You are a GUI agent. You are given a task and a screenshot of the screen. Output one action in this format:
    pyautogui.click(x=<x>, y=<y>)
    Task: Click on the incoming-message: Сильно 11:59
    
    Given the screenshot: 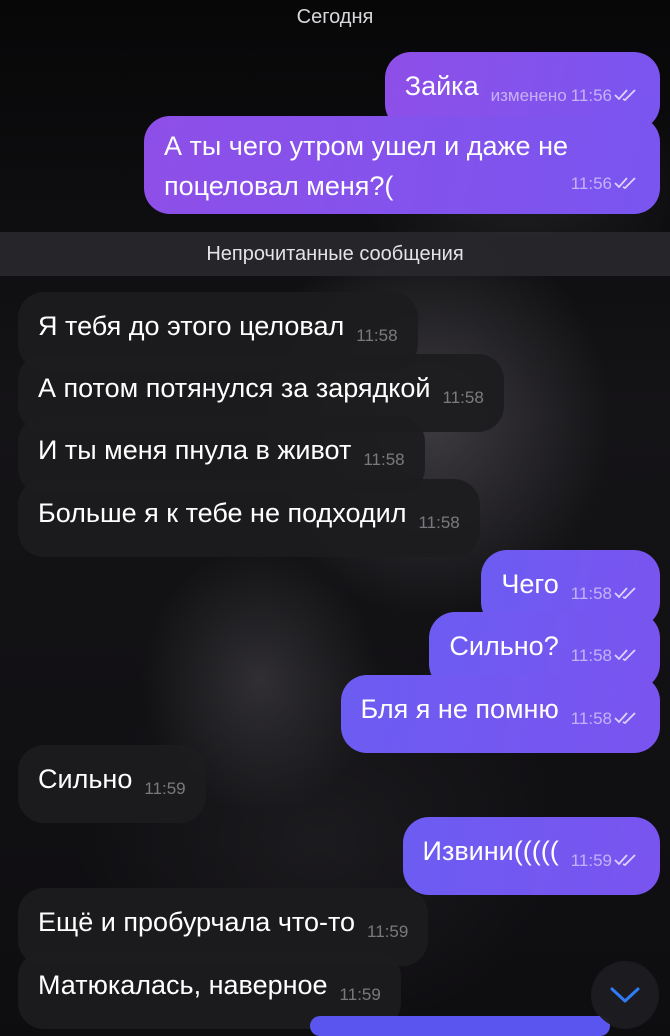 What is the action you would take?
    pyautogui.click(x=112, y=784)
    